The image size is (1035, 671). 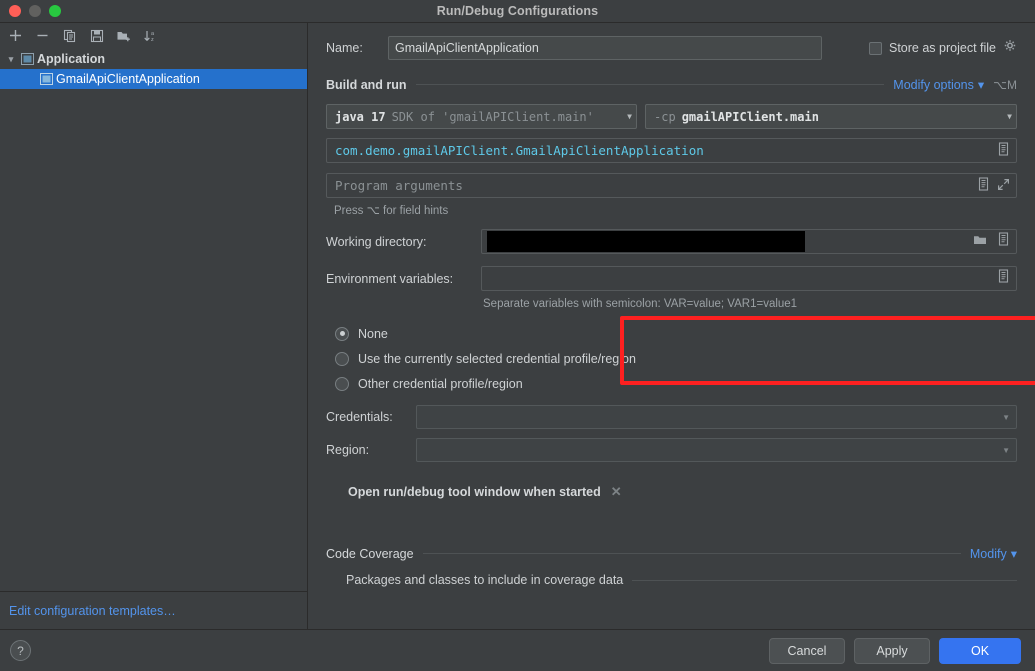 I want to click on minimize-window-button, so click(x=35, y=11).